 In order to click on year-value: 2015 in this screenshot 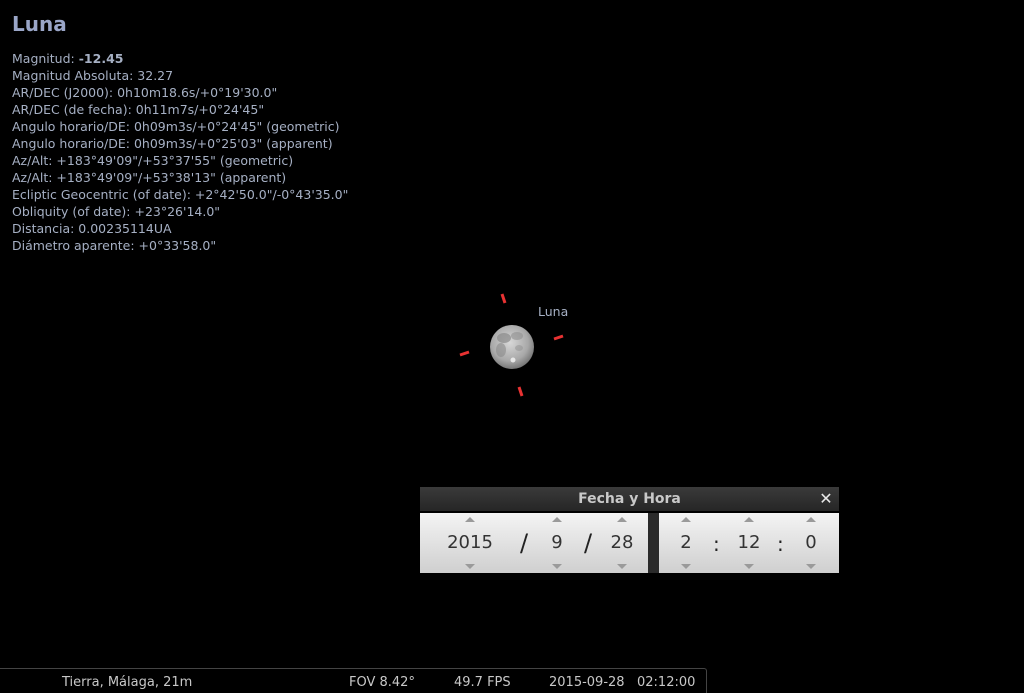, I will do `click(470, 543)`.